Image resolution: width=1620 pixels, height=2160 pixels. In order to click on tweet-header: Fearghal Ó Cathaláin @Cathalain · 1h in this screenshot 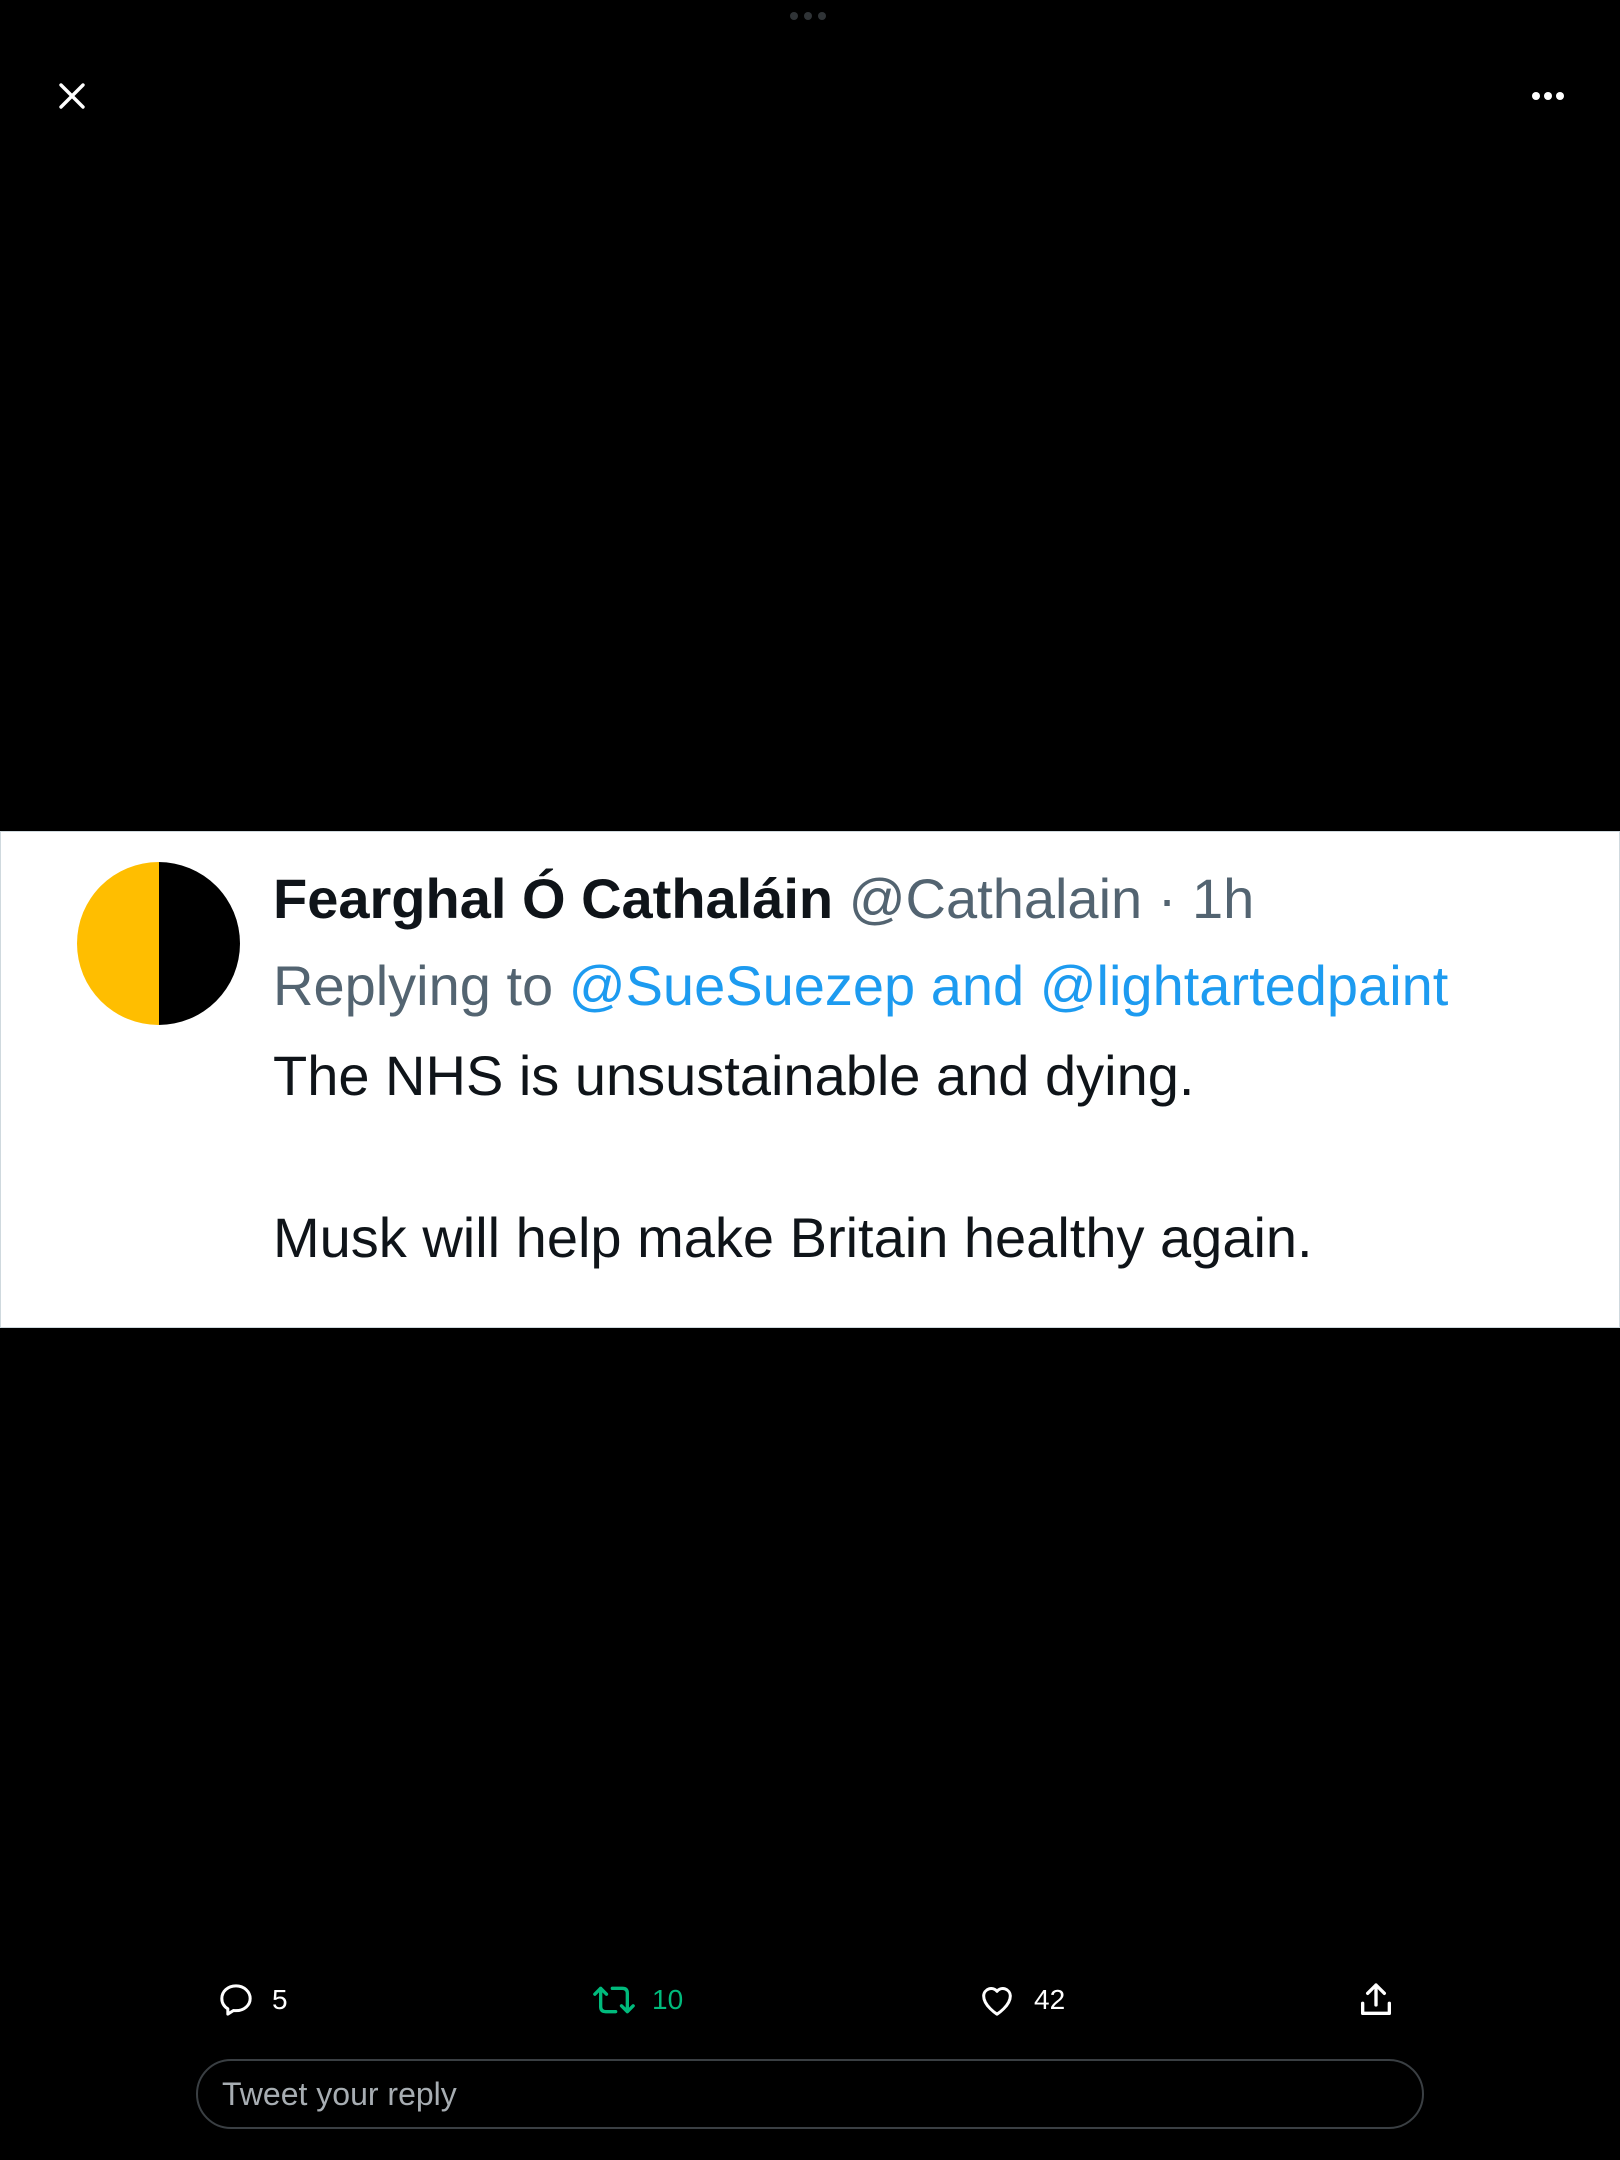, I will do `click(938, 899)`.